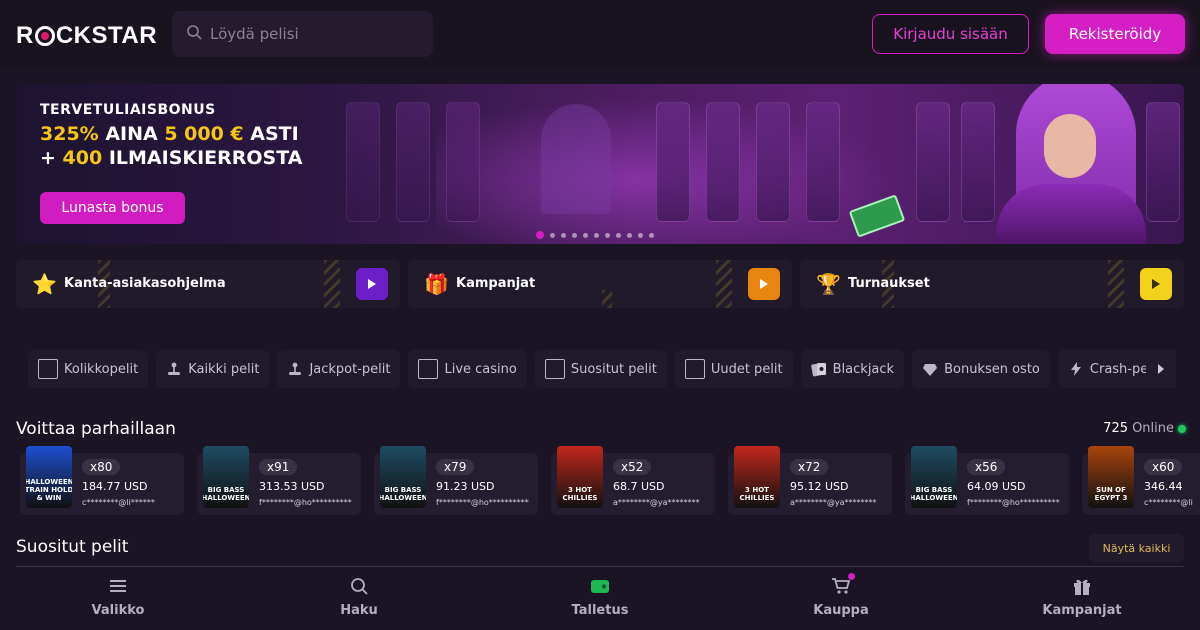 The height and width of the screenshot is (630, 1200). I want to click on win-amount: 346.44, so click(1163, 486).